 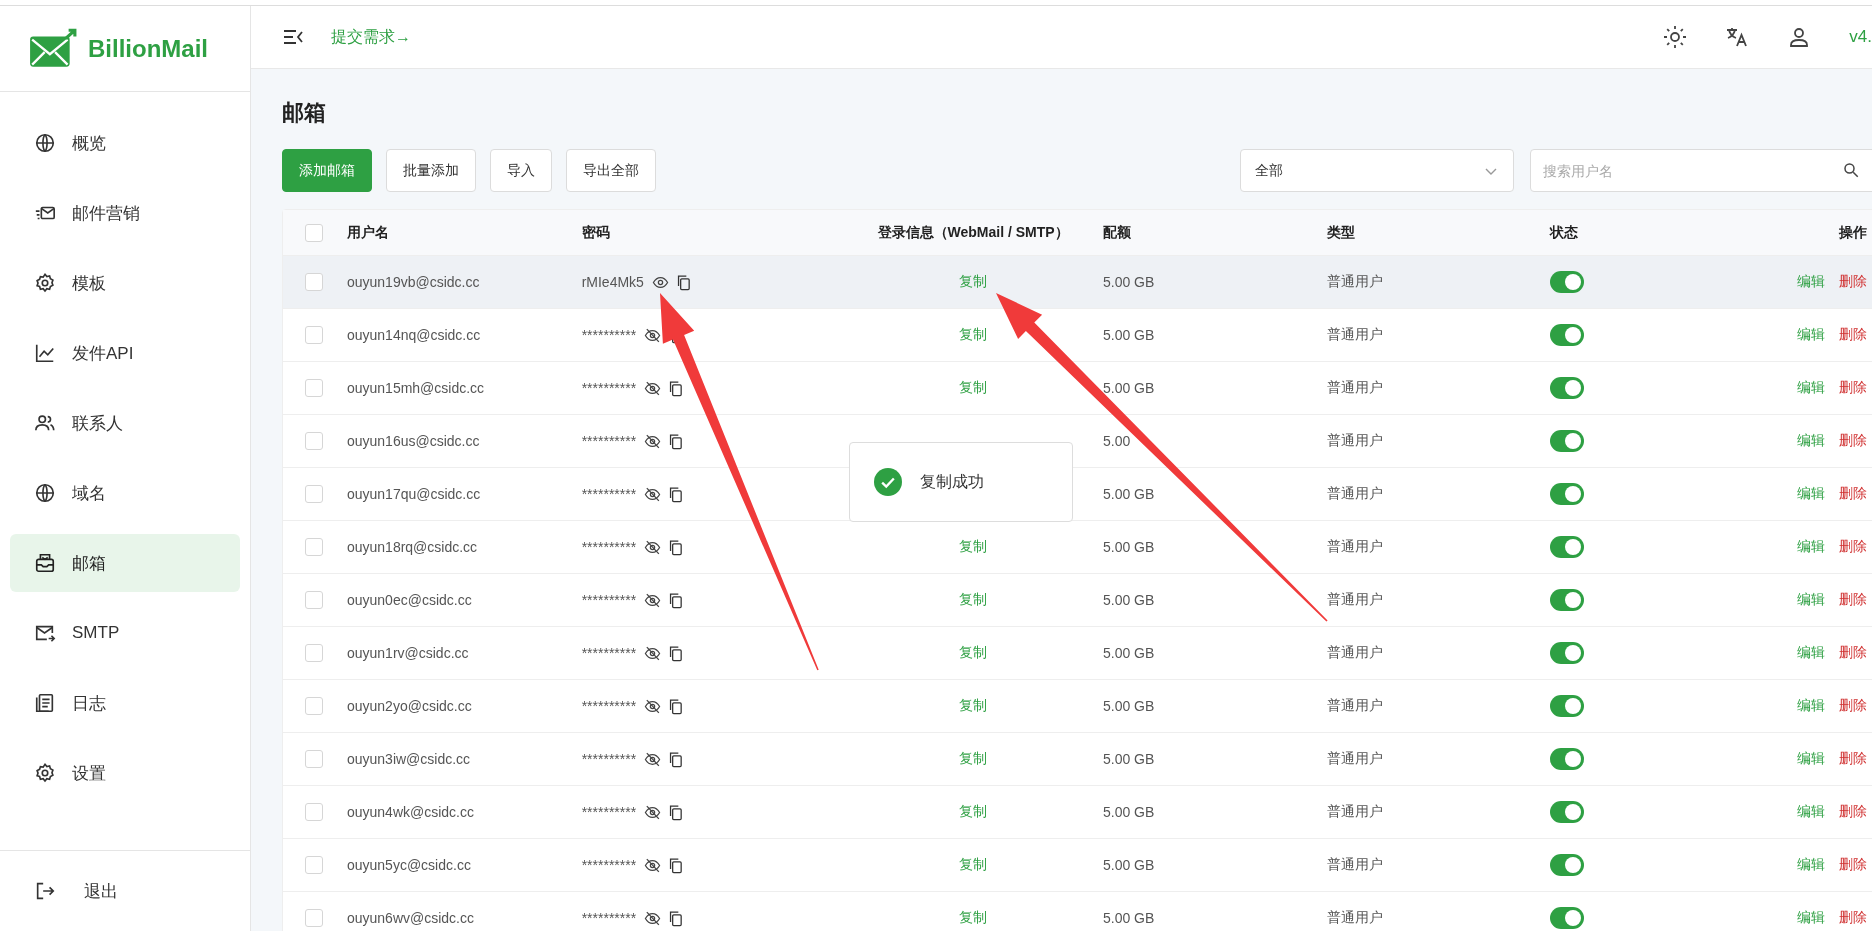 What do you see at coordinates (1701, 170) in the screenshot?
I see `search-field: 搜索用户名` at bounding box center [1701, 170].